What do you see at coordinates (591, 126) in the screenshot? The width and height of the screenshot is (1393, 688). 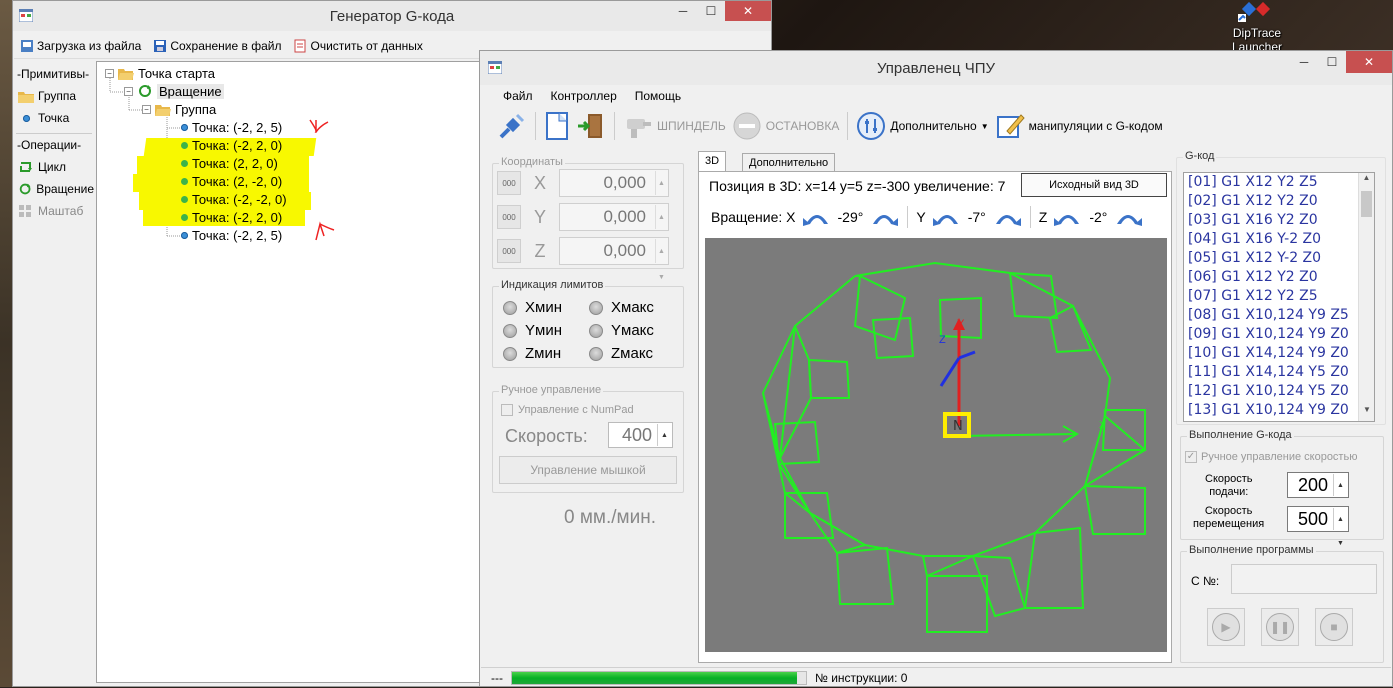 I see `exit-button` at bounding box center [591, 126].